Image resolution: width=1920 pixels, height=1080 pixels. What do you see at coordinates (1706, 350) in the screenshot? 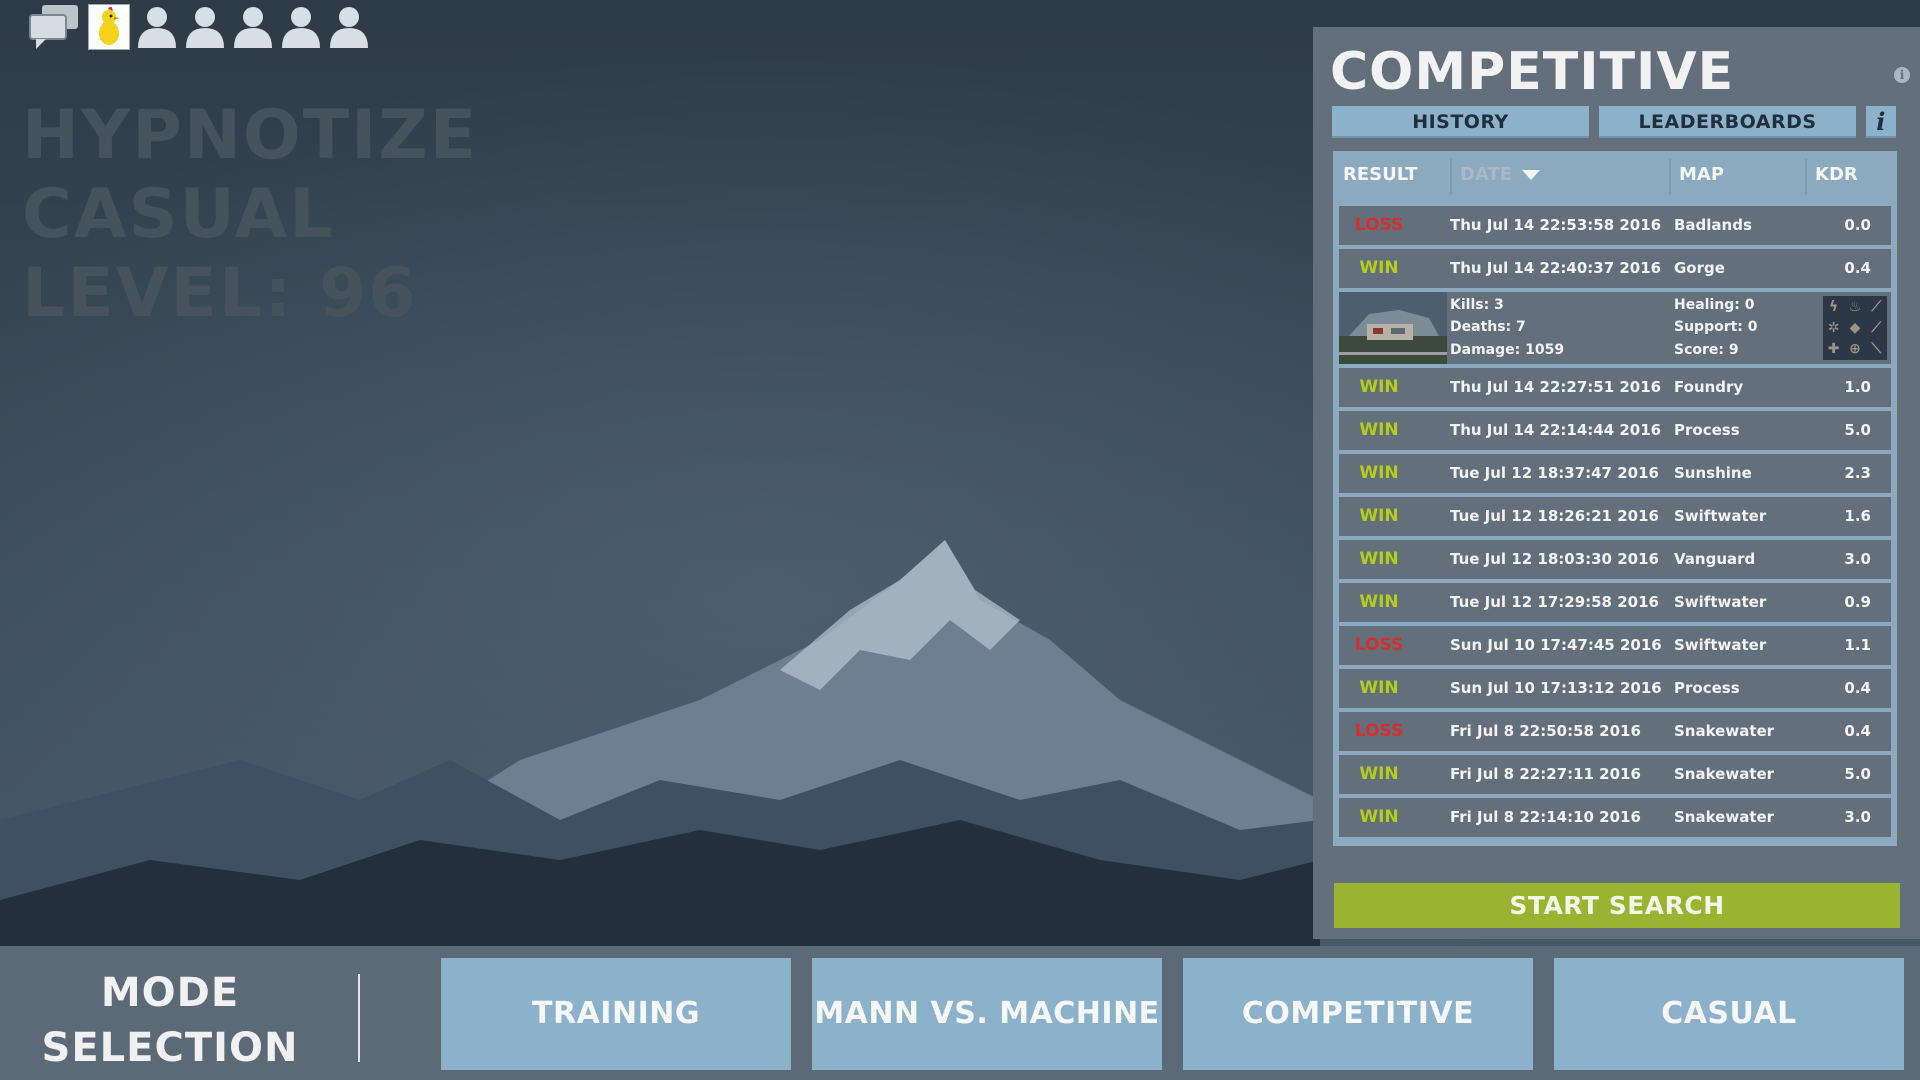
I see `stat-score: Score: 9` at bounding box center [1706, 350].